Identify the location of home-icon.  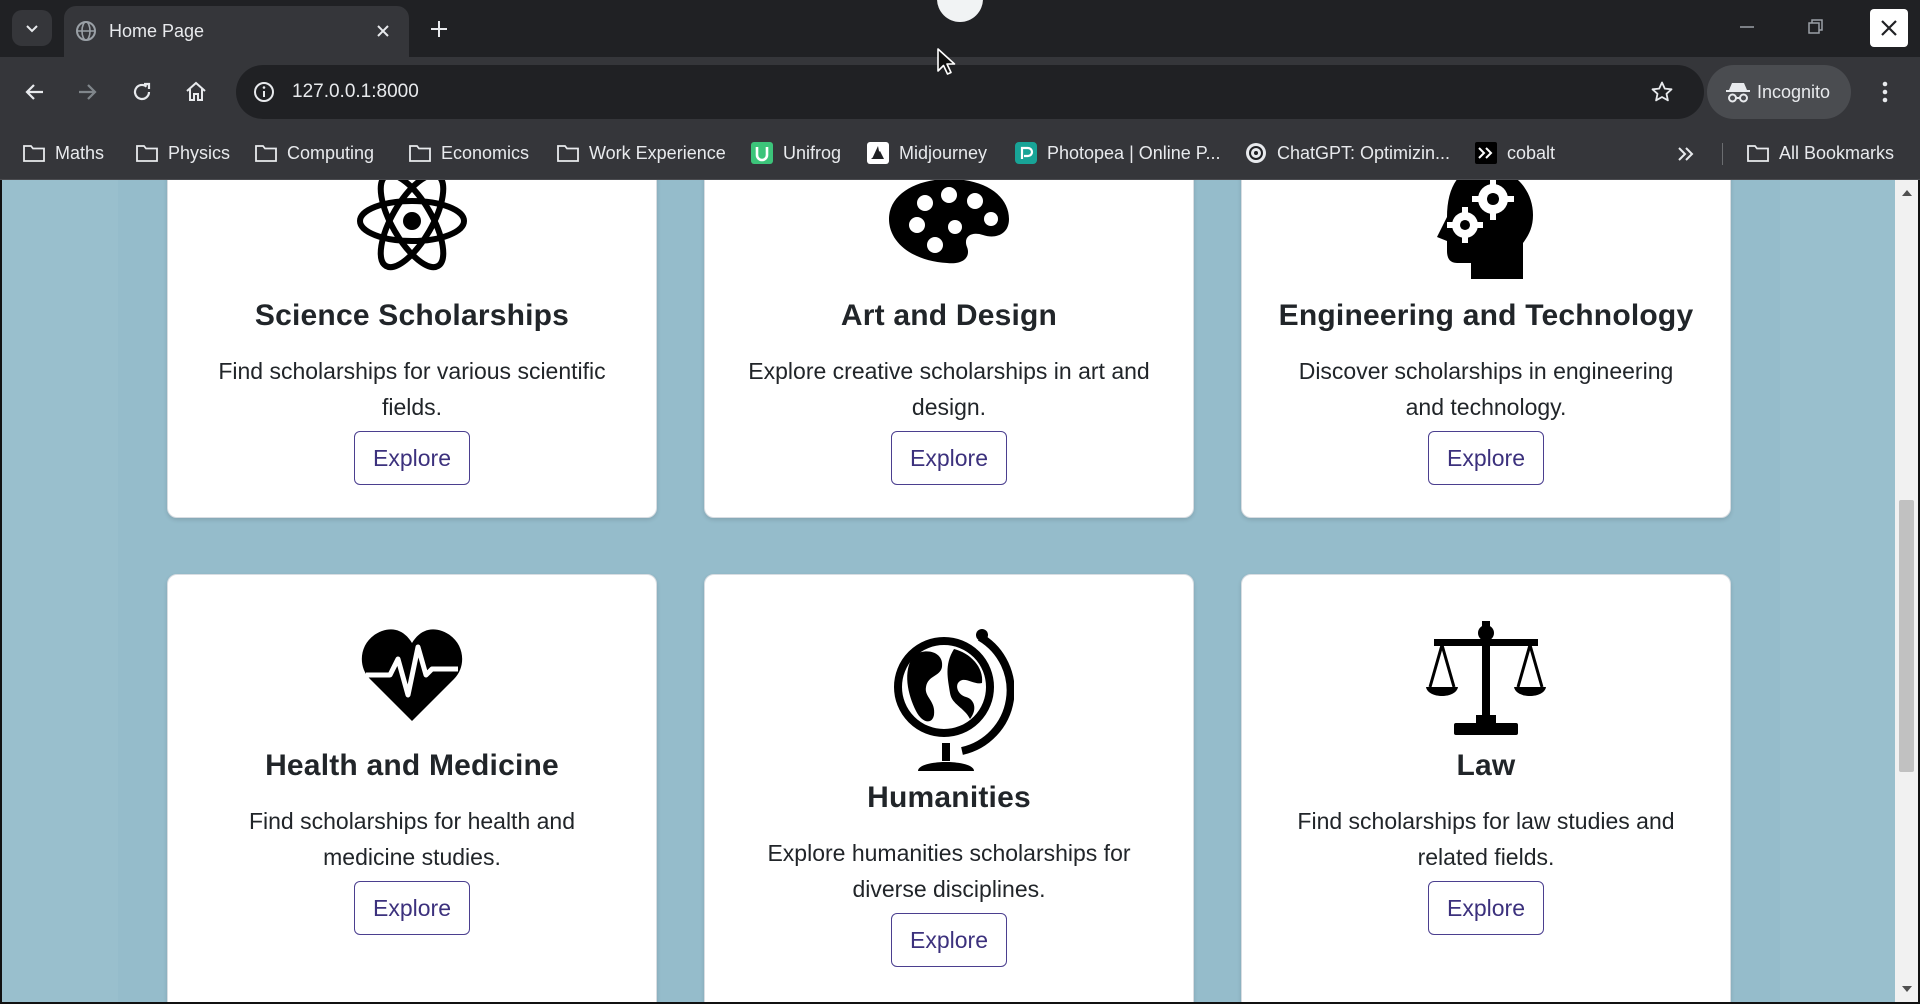
(196, 91).